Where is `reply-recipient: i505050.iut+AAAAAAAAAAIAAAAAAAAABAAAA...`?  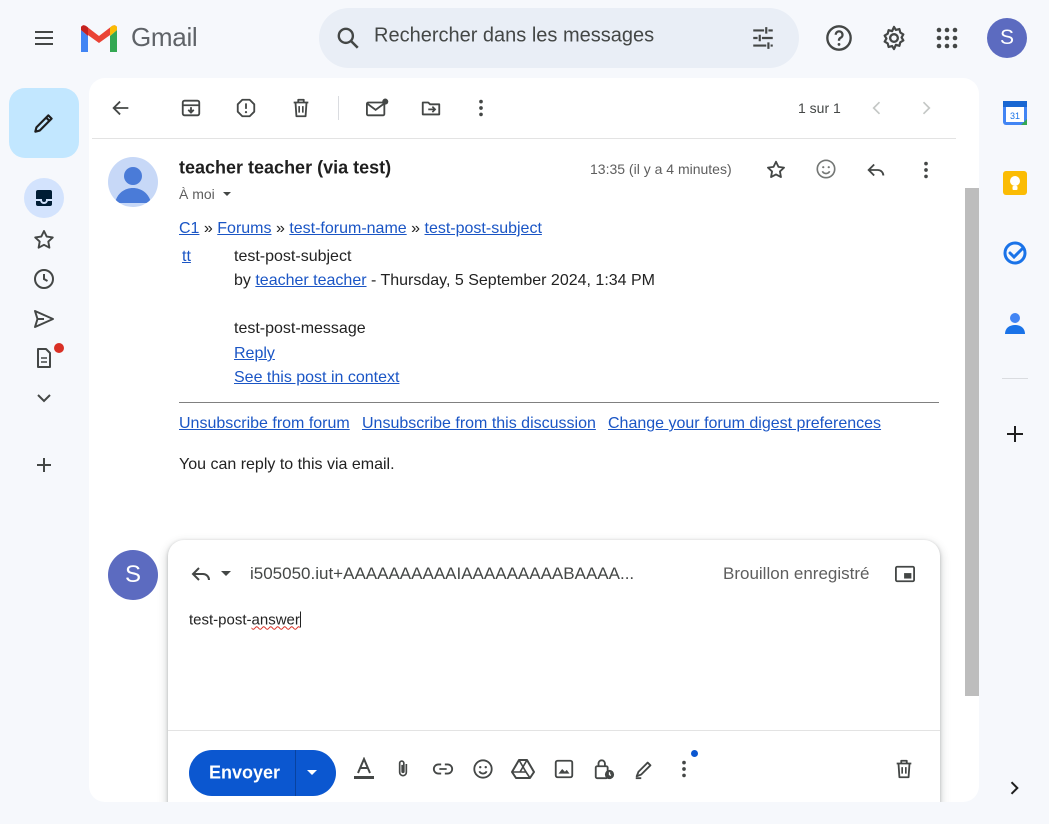
reply-recipient: i505050.iut+AAAAAAAAAAIAAAAAAAAABAAAA... is located at coordinates (442, 574).